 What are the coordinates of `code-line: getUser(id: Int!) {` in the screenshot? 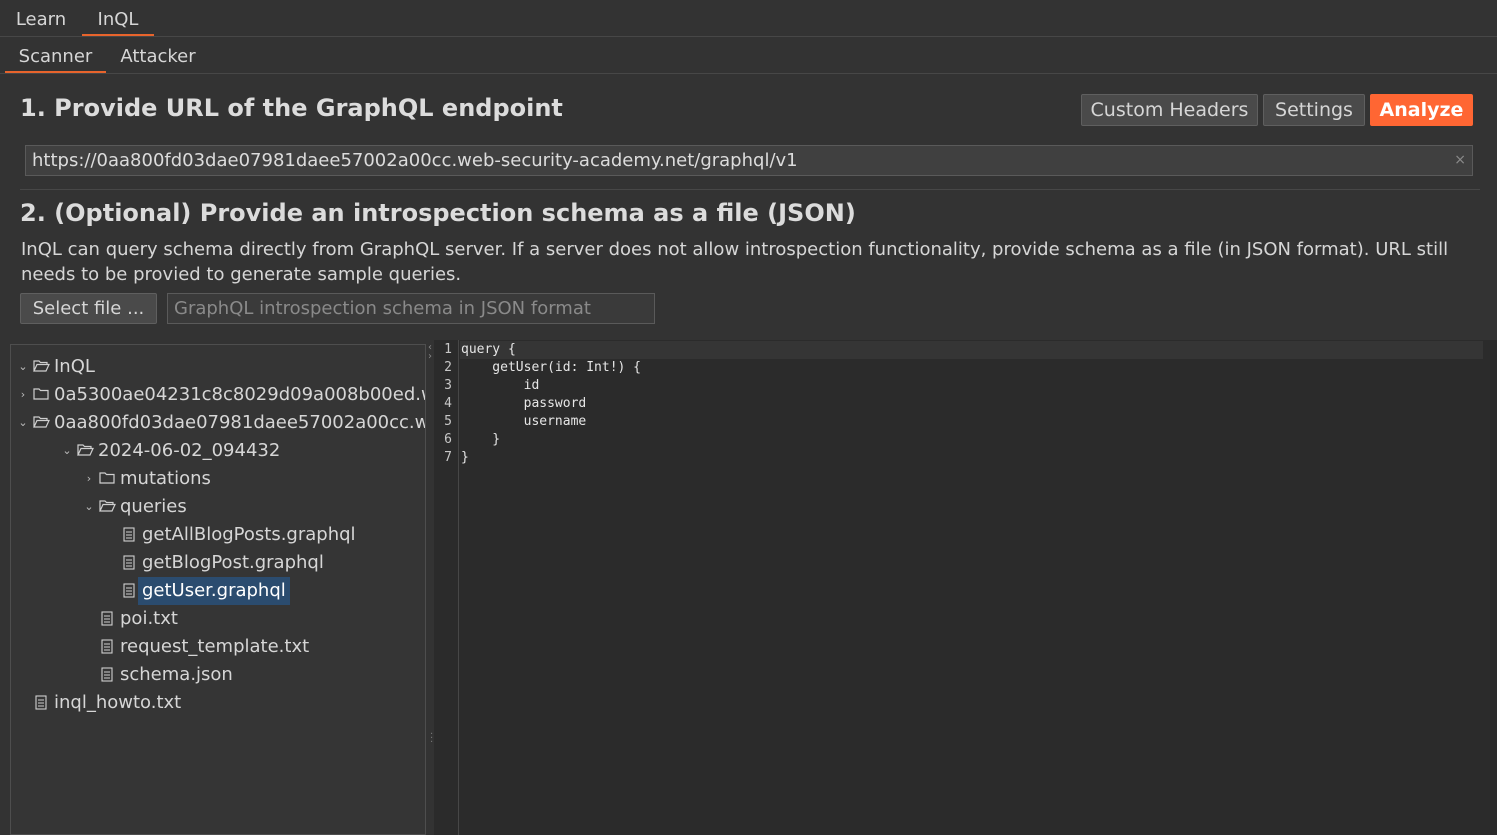 It's located at (551, 367).